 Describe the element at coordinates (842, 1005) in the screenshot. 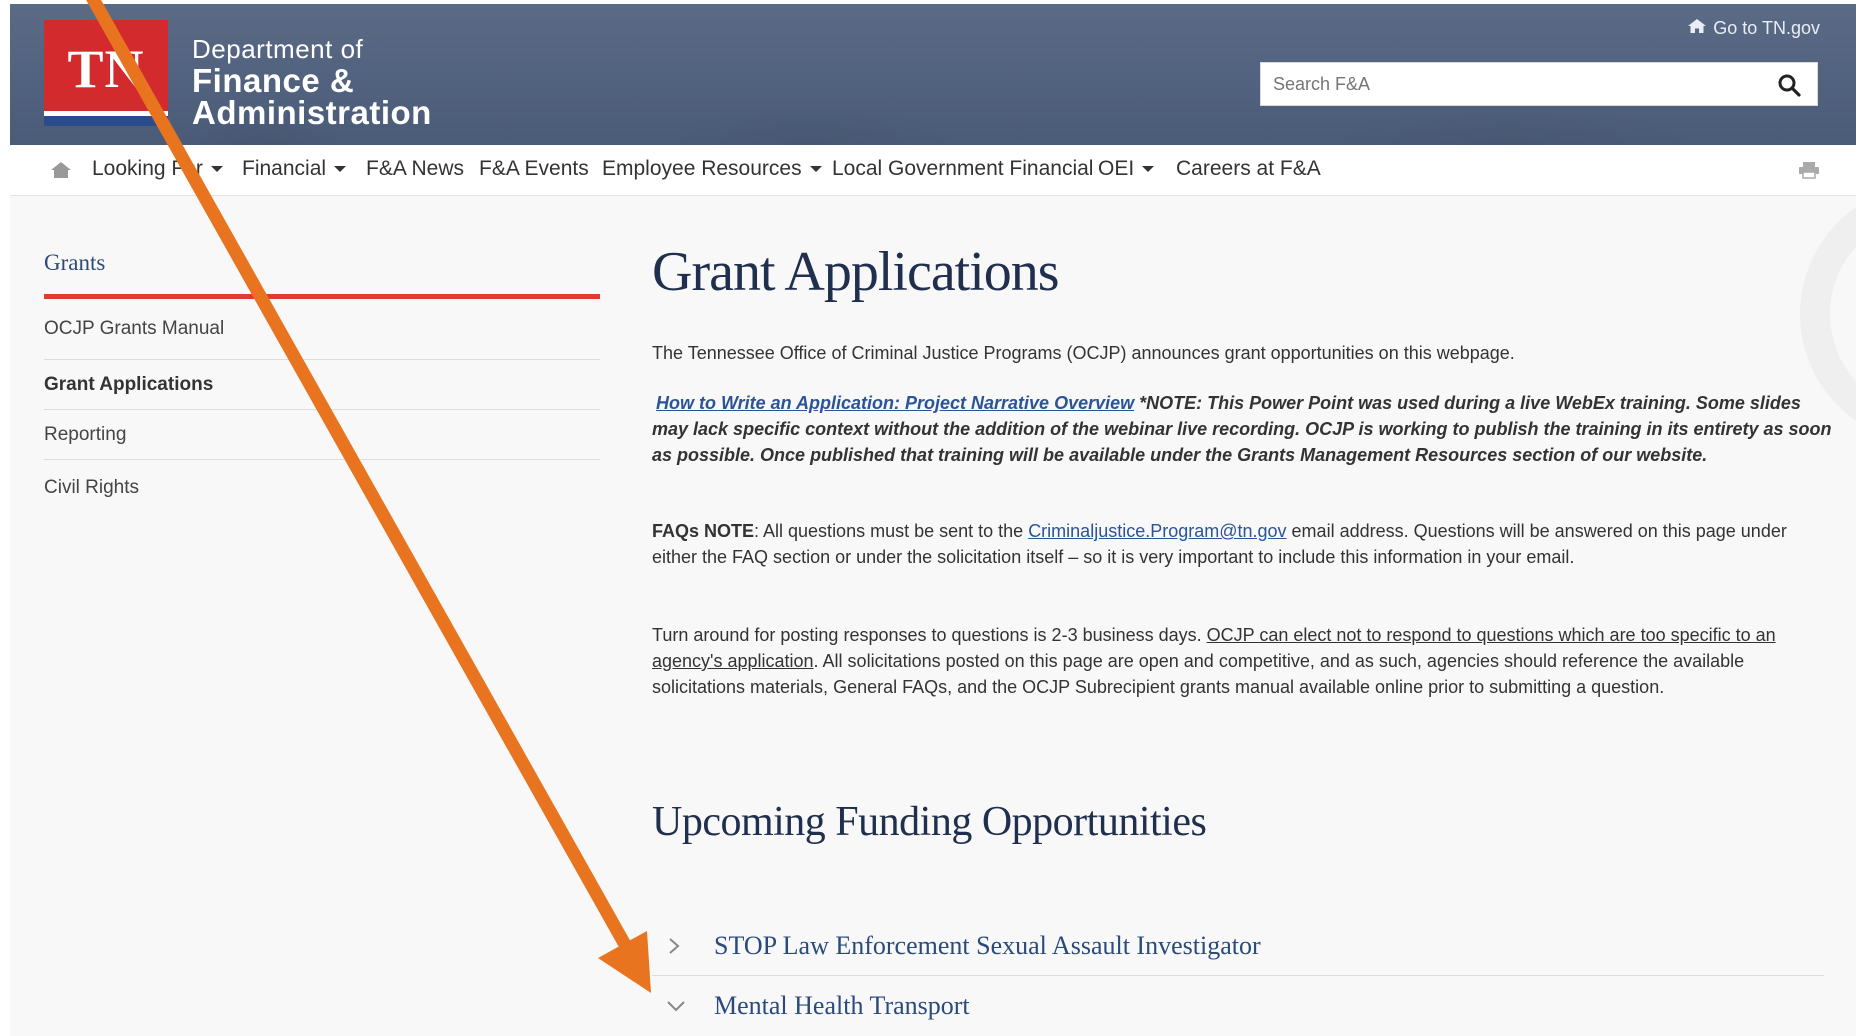

I see `accordion-label: Mental Health Transport` at that location.